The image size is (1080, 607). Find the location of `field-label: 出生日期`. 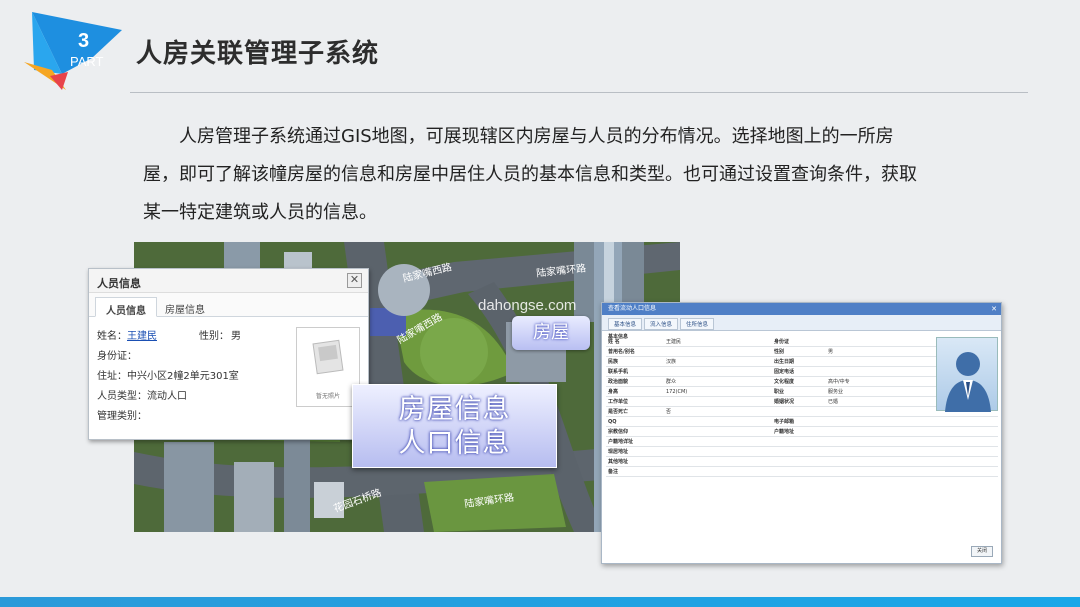

field-label: 出生日期 is located at coordinates (784, 362).